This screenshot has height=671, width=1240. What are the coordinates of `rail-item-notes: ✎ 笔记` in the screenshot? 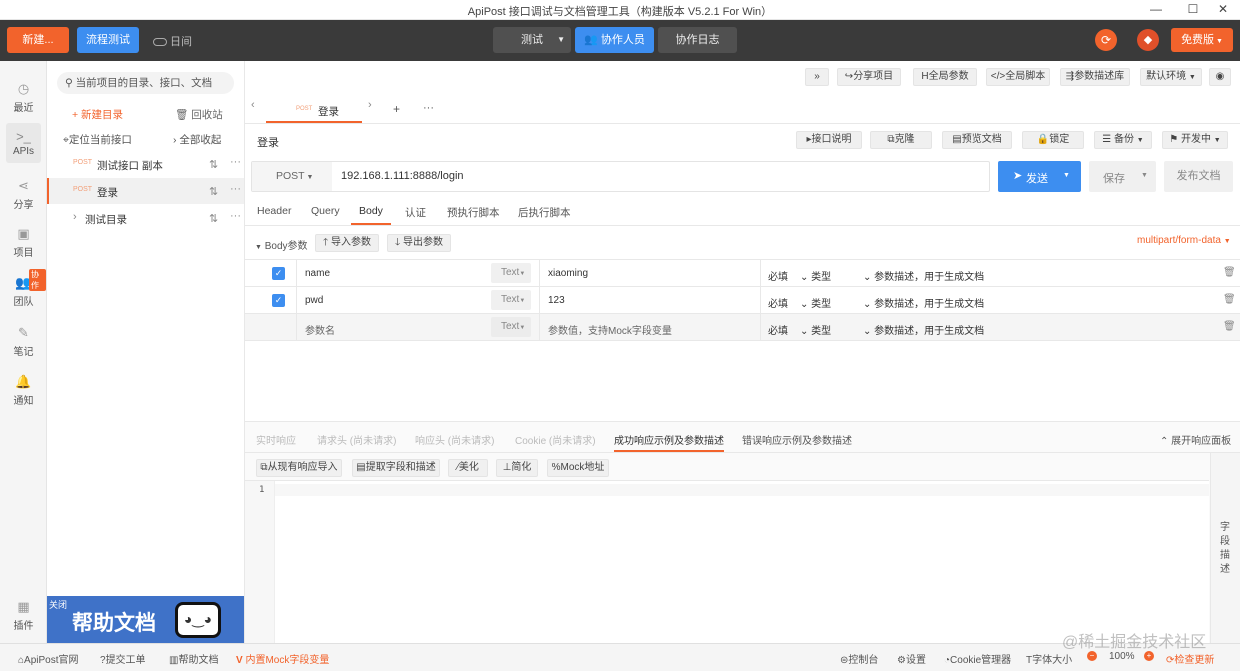 It's located at (23, 341).